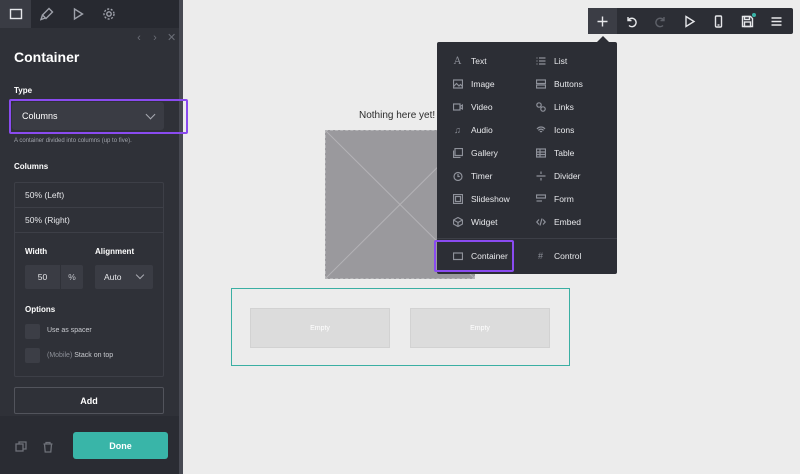 This screenshot has height=474, width=800. What do you see at coordinates (457, 107) in the screenshot?
I see `video-icon` at bounding box center [457, 107].